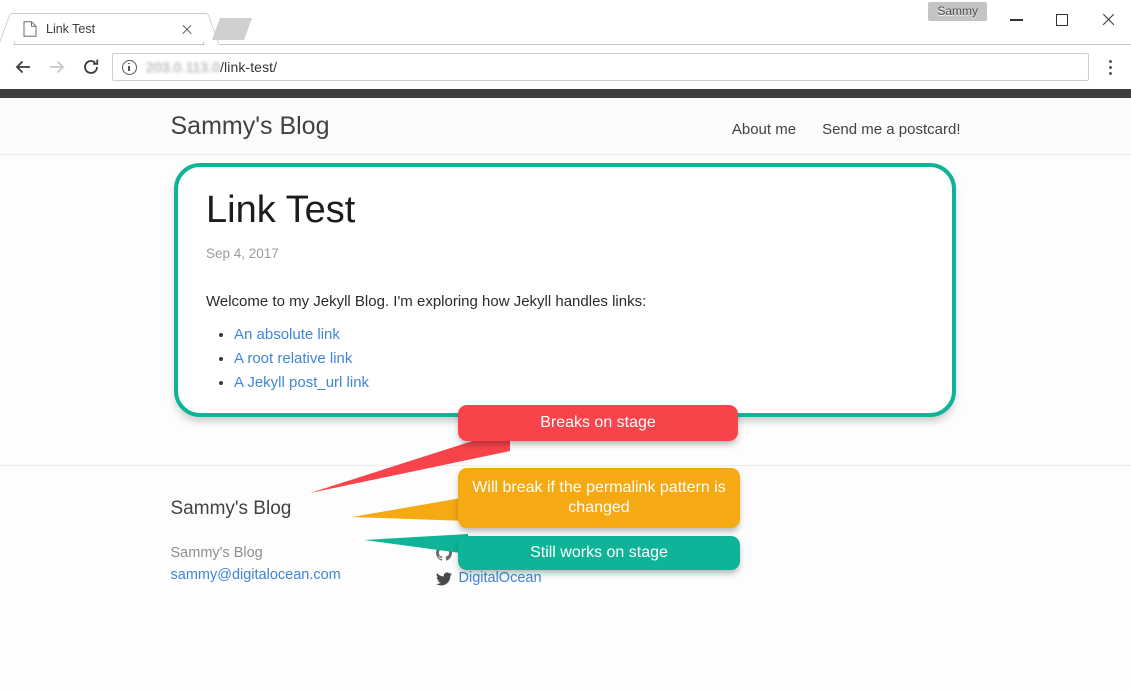 The height and width of the screenshot is (692, 1131). Describe the element at coordinates (1110, 67) in the screenshot. I see `three-dot-menu-icon` at that location.